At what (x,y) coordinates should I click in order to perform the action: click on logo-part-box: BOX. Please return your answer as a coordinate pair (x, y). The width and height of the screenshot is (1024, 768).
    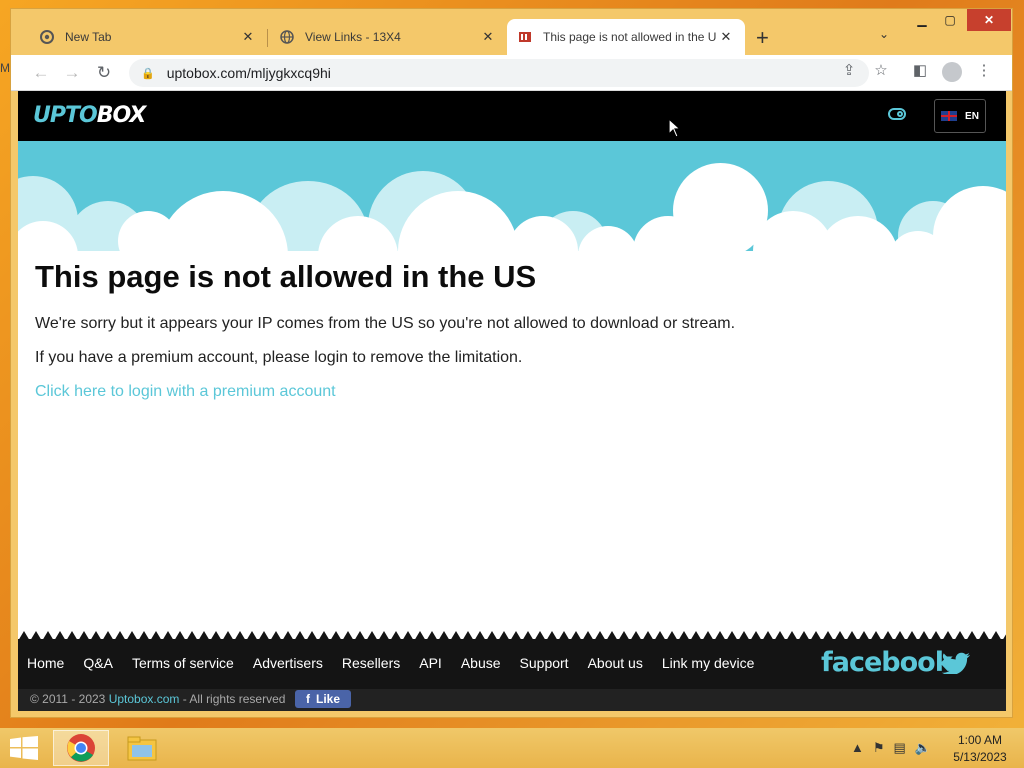
    Looking at the image, I should click on (121, 115).